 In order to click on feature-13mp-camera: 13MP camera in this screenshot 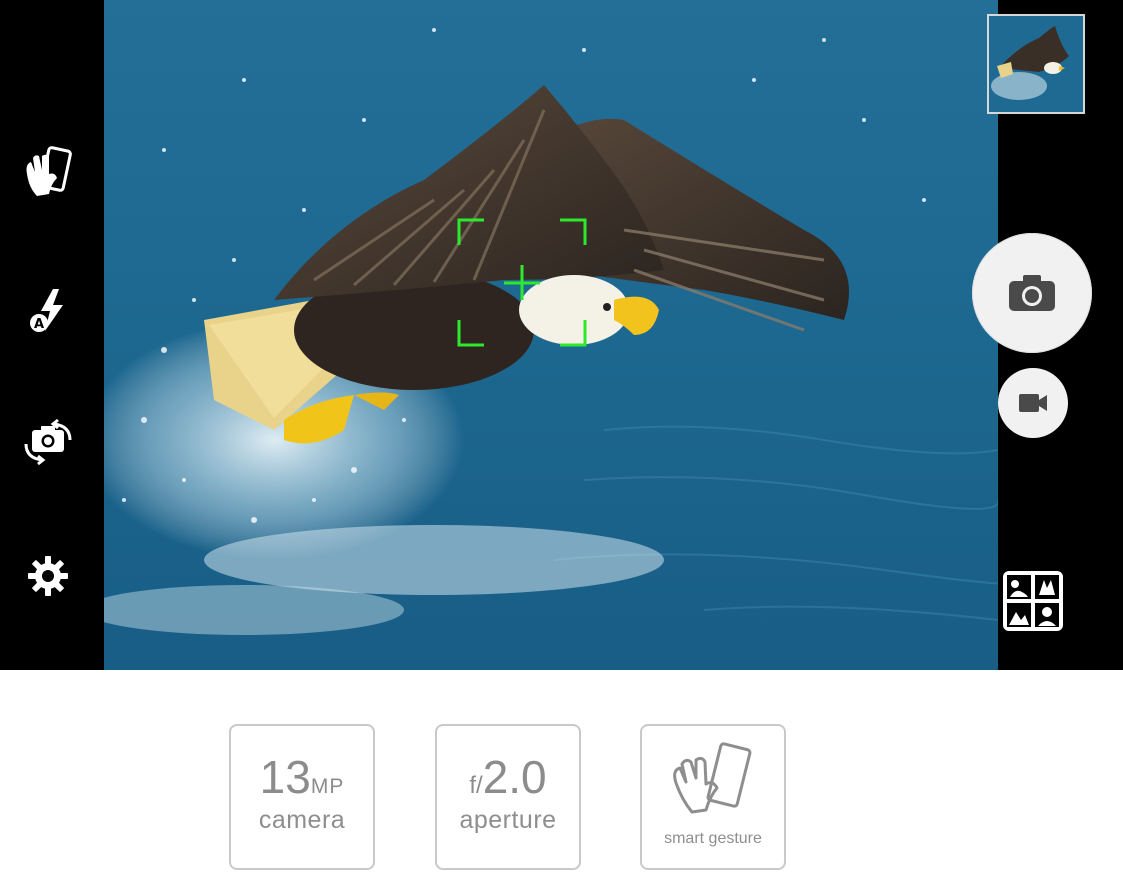, I will do `click(302, 797)`.